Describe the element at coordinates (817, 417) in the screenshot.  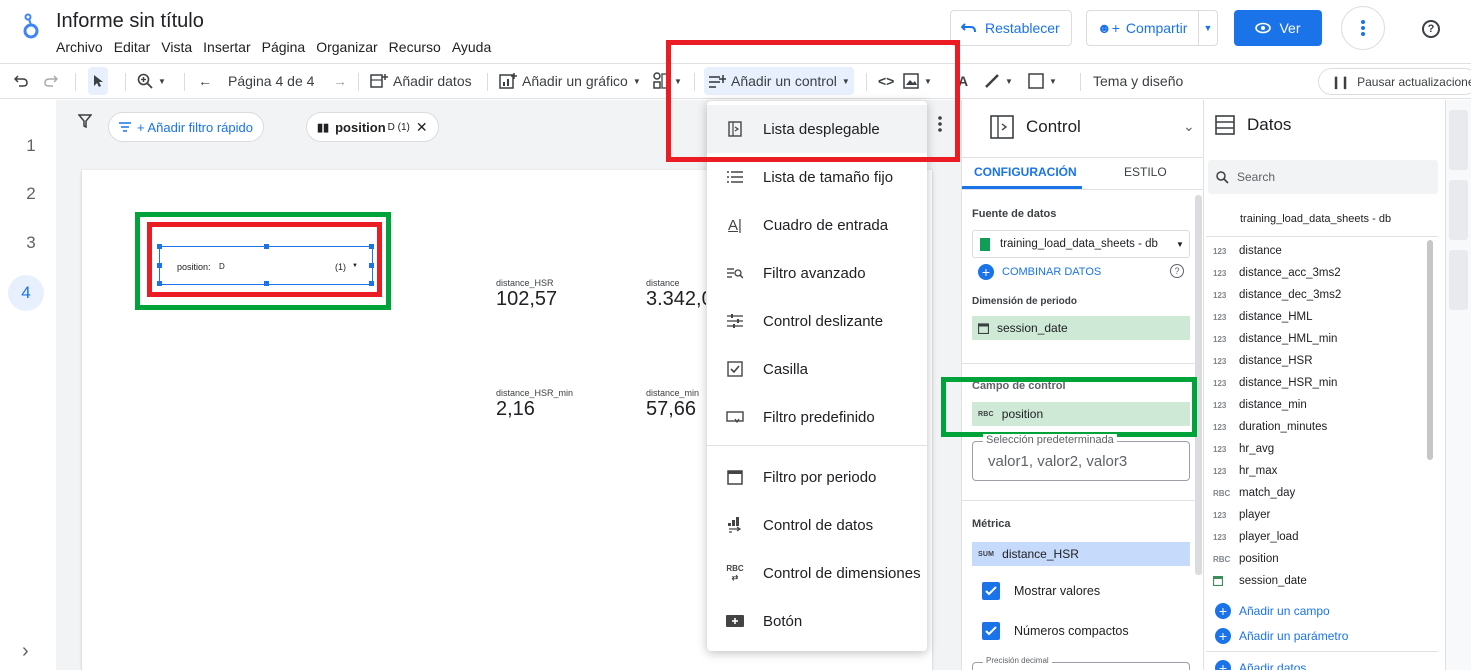
I see `menu-item-preset-filter: Filtro predefinido` at that location.